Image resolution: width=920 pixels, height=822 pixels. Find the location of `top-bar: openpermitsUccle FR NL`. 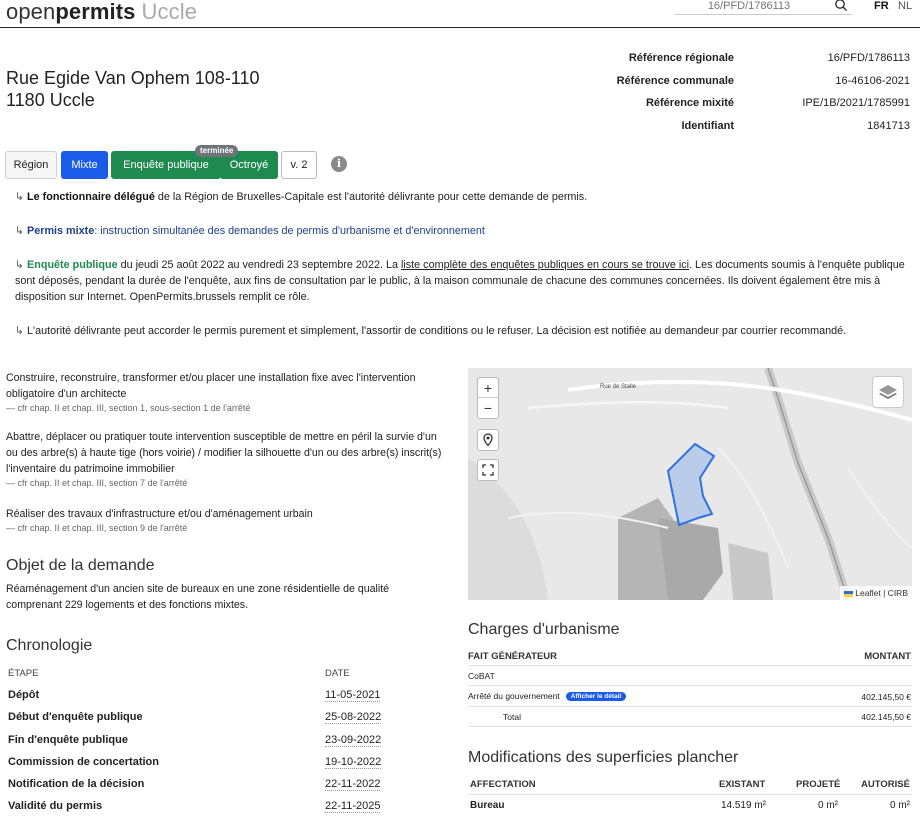

top-bar: openpermitsUccle FR NL is located at coordinates (460, 14).